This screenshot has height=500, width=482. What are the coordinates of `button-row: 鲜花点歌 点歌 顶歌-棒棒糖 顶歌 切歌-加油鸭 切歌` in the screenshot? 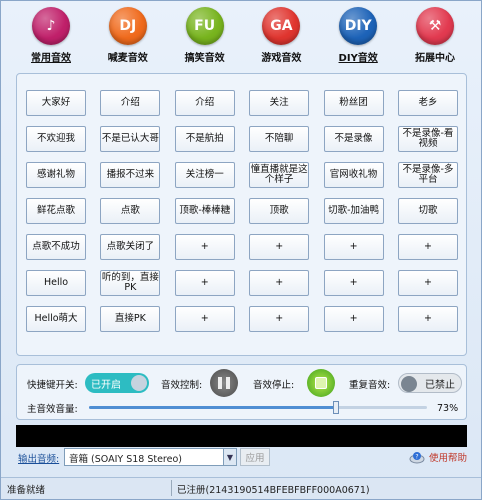 It's located at (242, 211).